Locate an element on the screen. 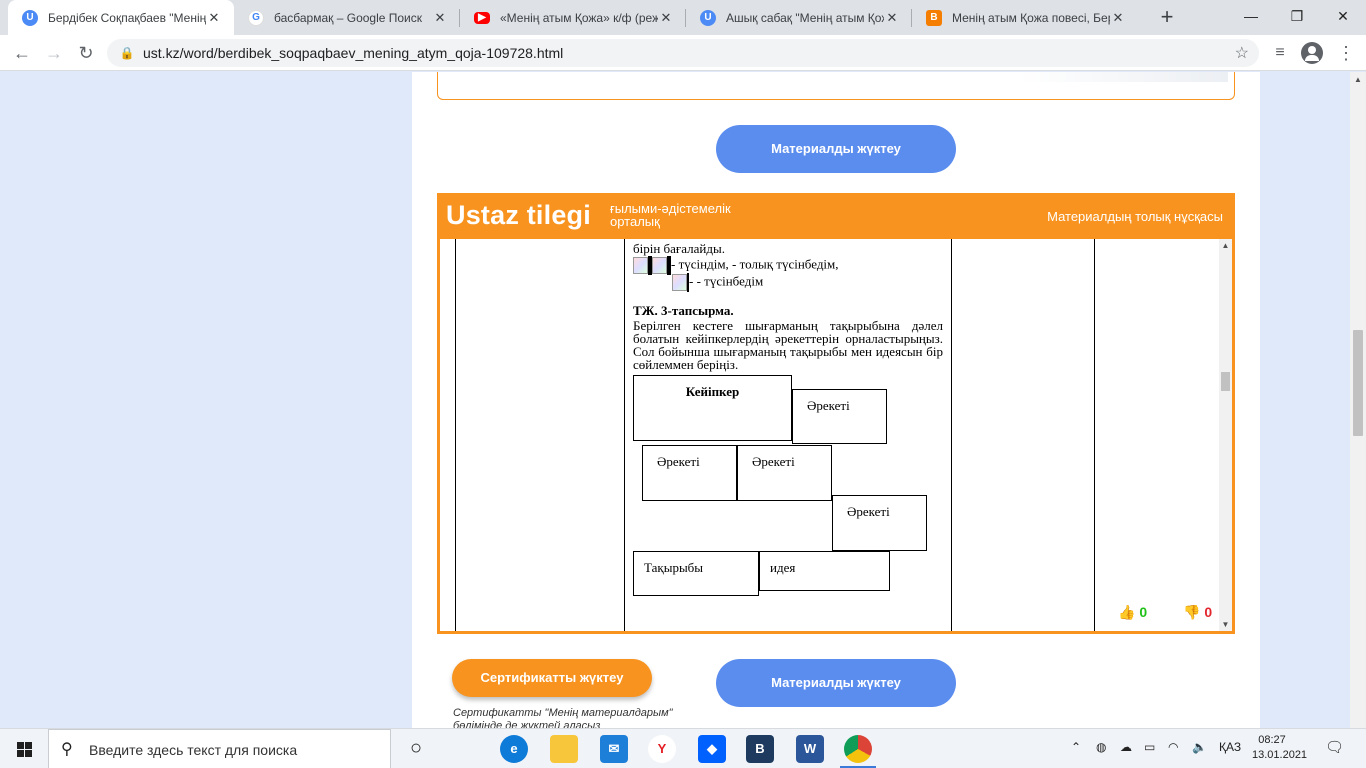  clock-date: 13.01.2021 is located at coordinates (1280, 755).